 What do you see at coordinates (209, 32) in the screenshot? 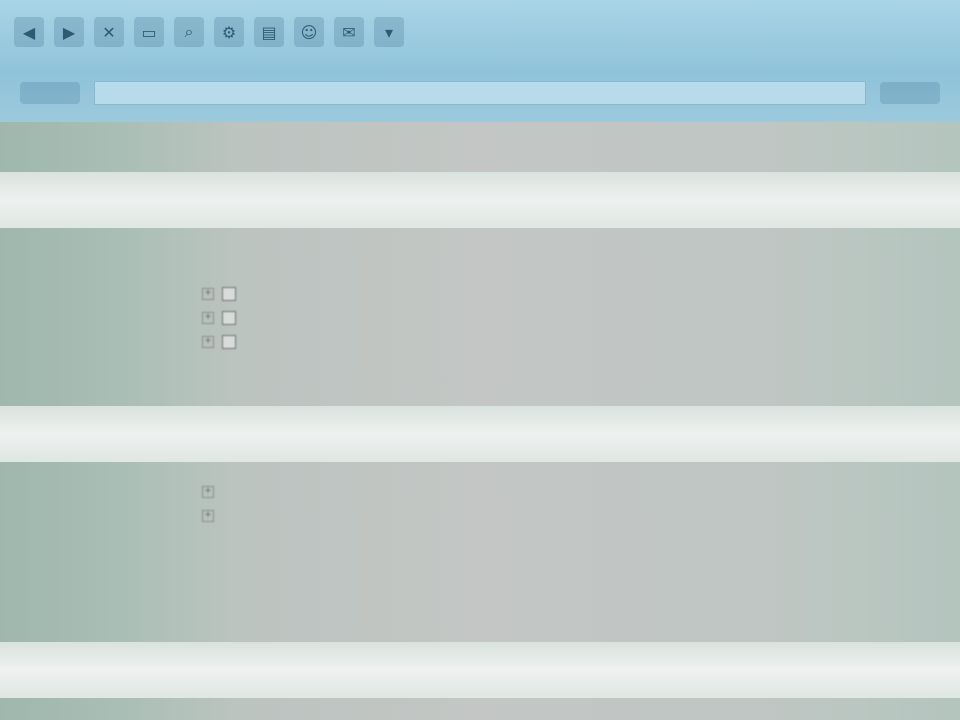
I see `toolbar-row: ◀ ▶ ✕ ▭ ⌕ ⚙ ▤ ☺ ✉ ▾` at bounding box center [209, 32].